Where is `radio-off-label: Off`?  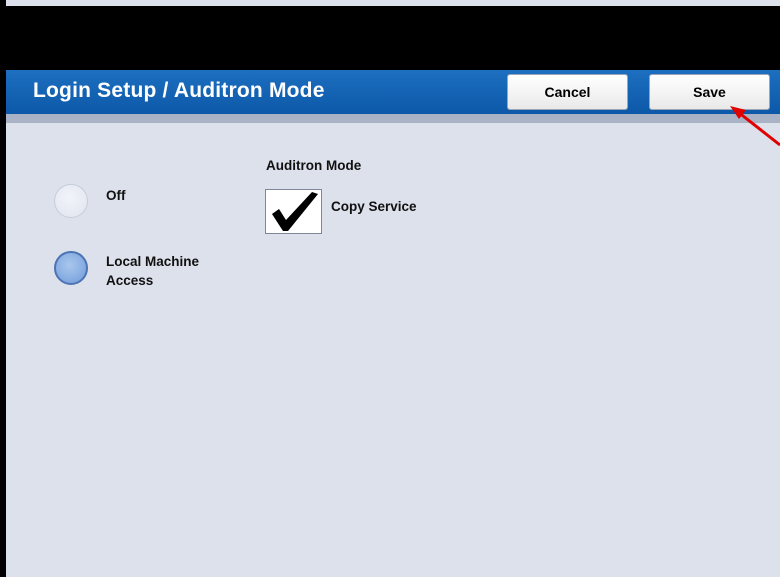
radio-off-label: Off is located at coordinates (116, 195).